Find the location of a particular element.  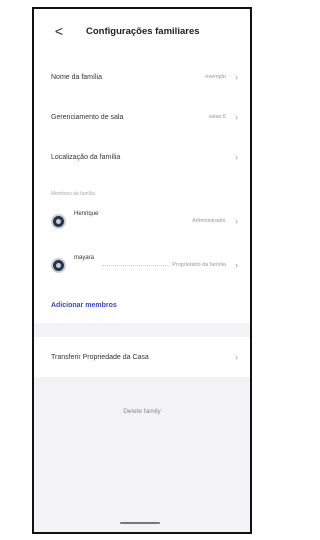

delete-family-button: Delete family is located at coordinates (142, 411).